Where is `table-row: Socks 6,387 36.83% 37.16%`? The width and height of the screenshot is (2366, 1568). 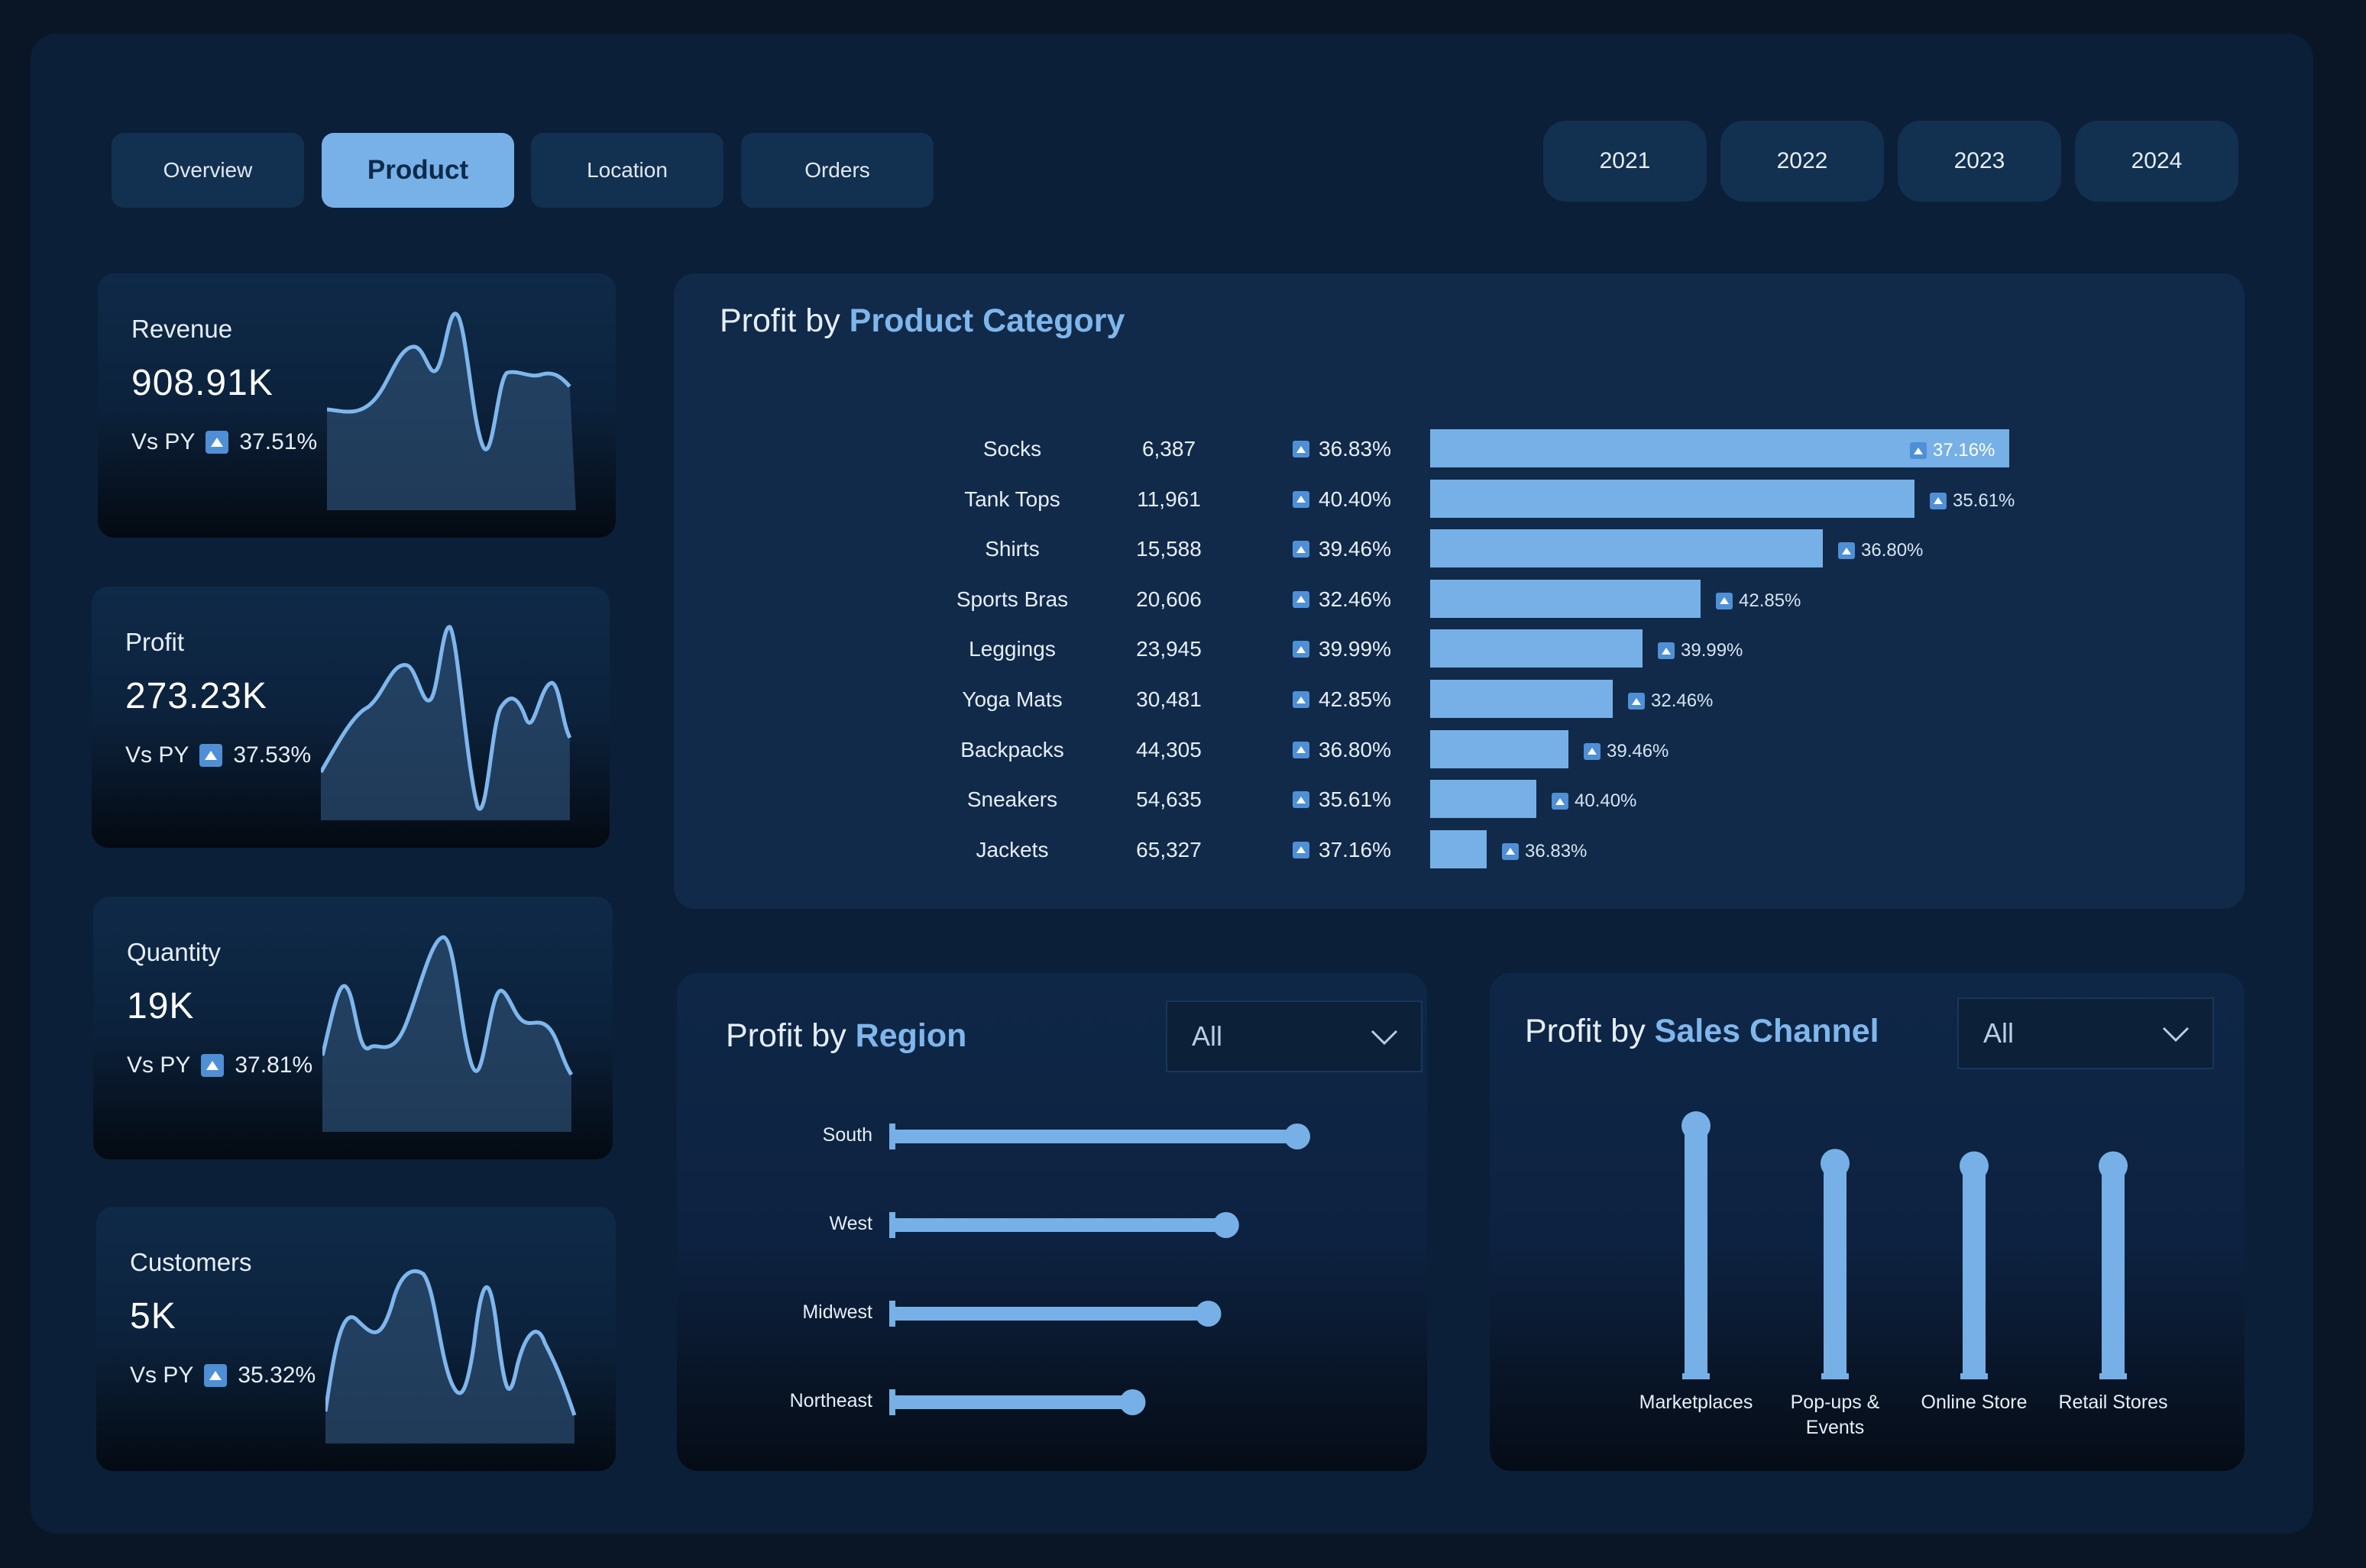 table-row: Socks 6,387 36.83% 37.16% is located at coordinates (1004, 448).